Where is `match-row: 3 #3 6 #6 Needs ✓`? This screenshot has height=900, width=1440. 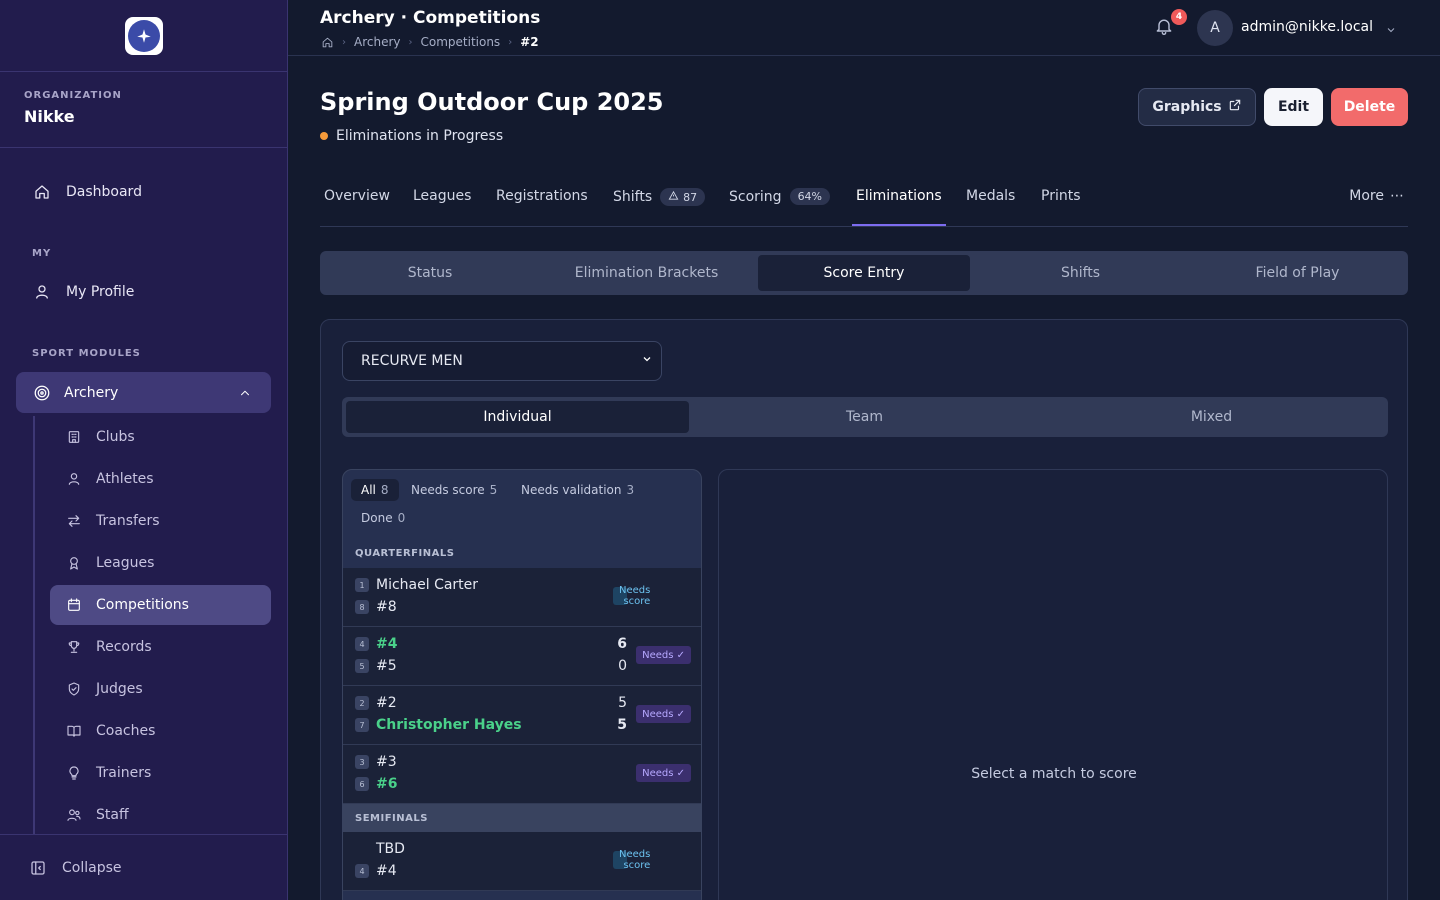
match-row: 3 #3 6 #6 Needs ✓ is located at coordinates (522, 774).